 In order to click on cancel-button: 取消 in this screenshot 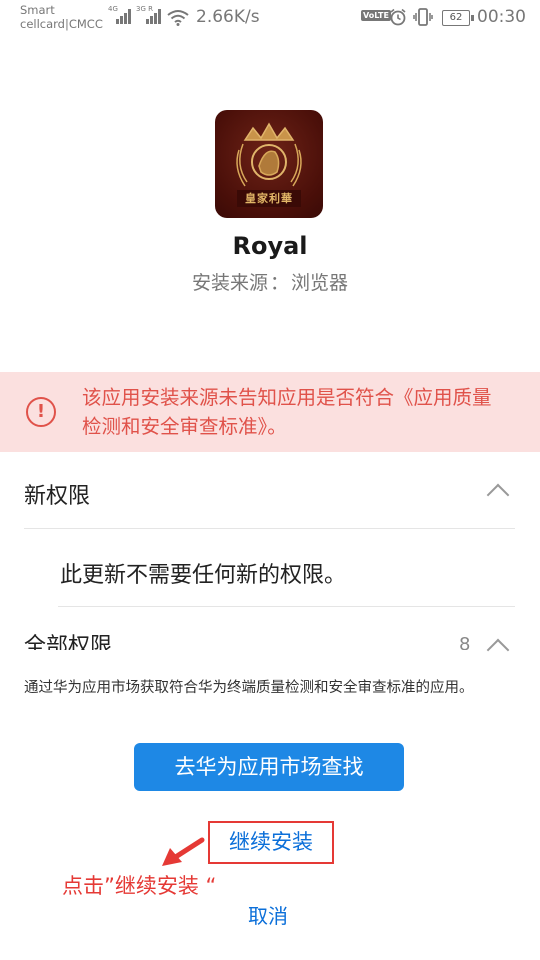, I will do `click(270, 914)`.